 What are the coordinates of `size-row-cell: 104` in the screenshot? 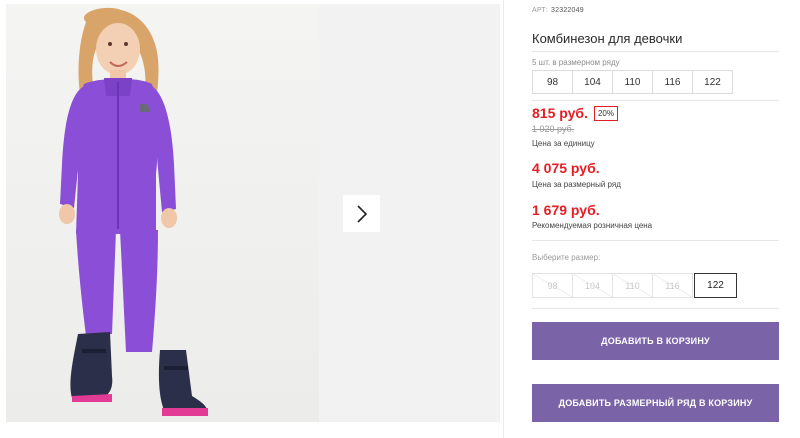 It's located at (592, 82).